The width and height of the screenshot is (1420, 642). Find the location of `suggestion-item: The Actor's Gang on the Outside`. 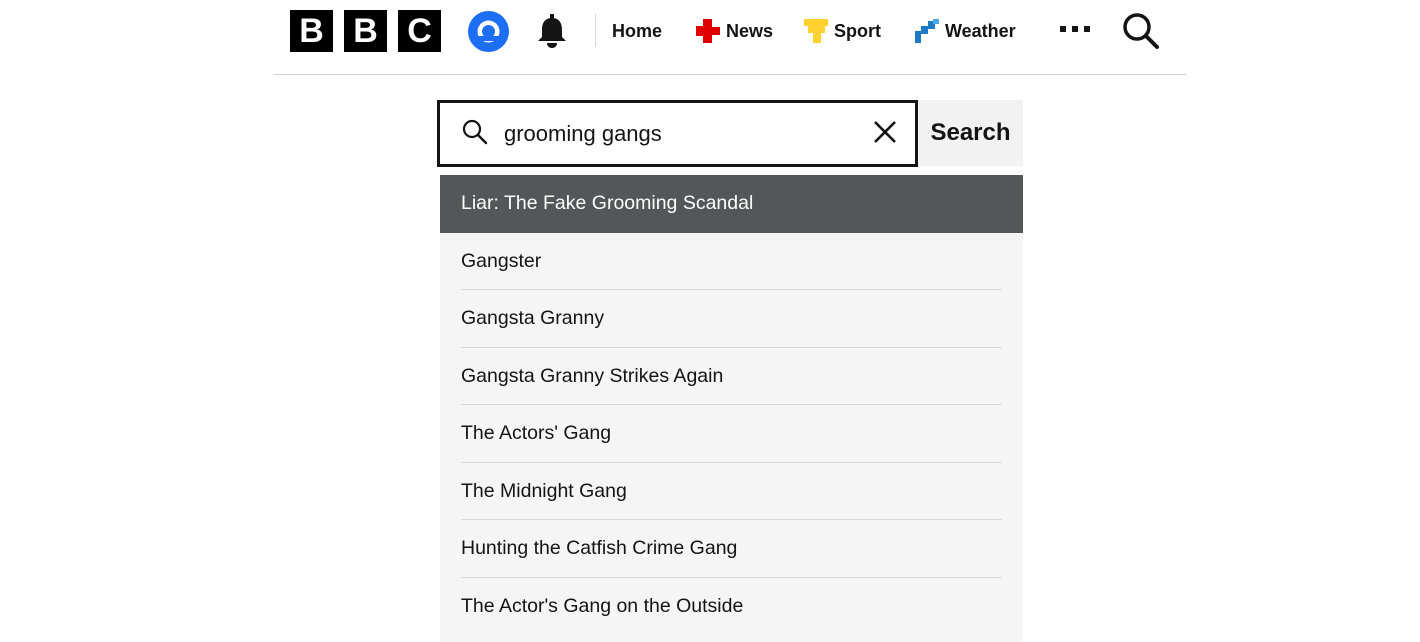

suggestion-item: The Actor's Gang on the Outside is located at coordinates (731, 607).